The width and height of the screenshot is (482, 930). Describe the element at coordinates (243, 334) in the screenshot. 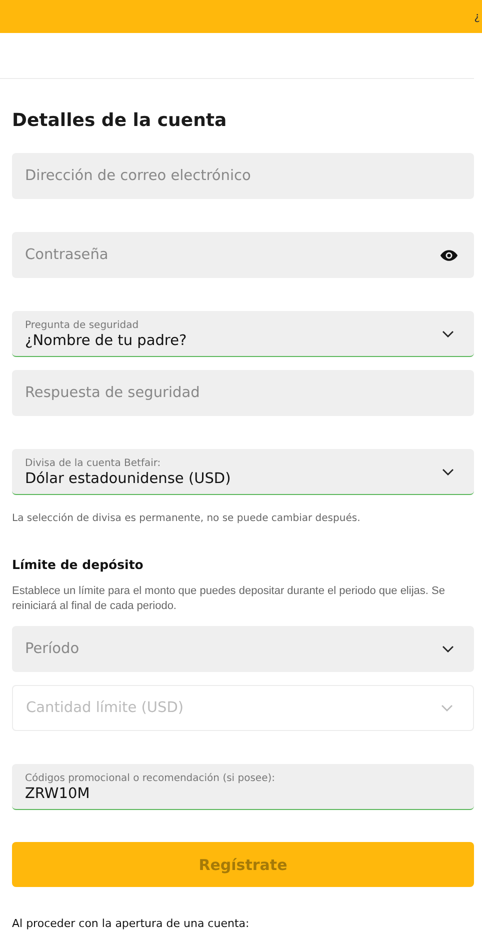

I see `dropdown: Pregunta de seguridad ¿Nombre de tu padre?` at that location.